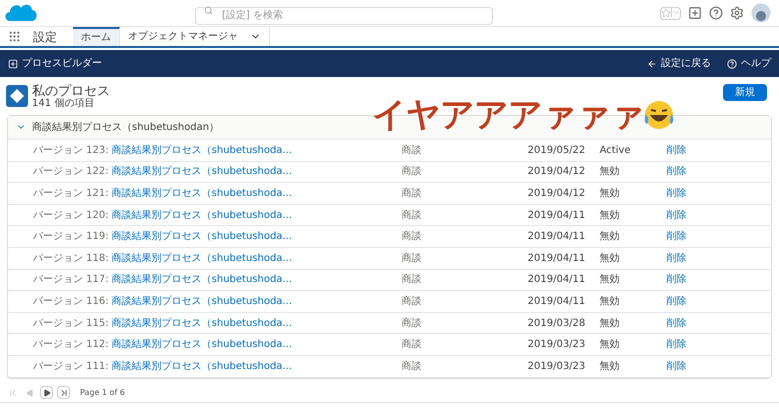 This screenshot has height=409, width=779. What do you see at coordinates (62, 63) in the screenshot?
I see `builder-title: プロセスビルダー` at bounding box center [62, 63].